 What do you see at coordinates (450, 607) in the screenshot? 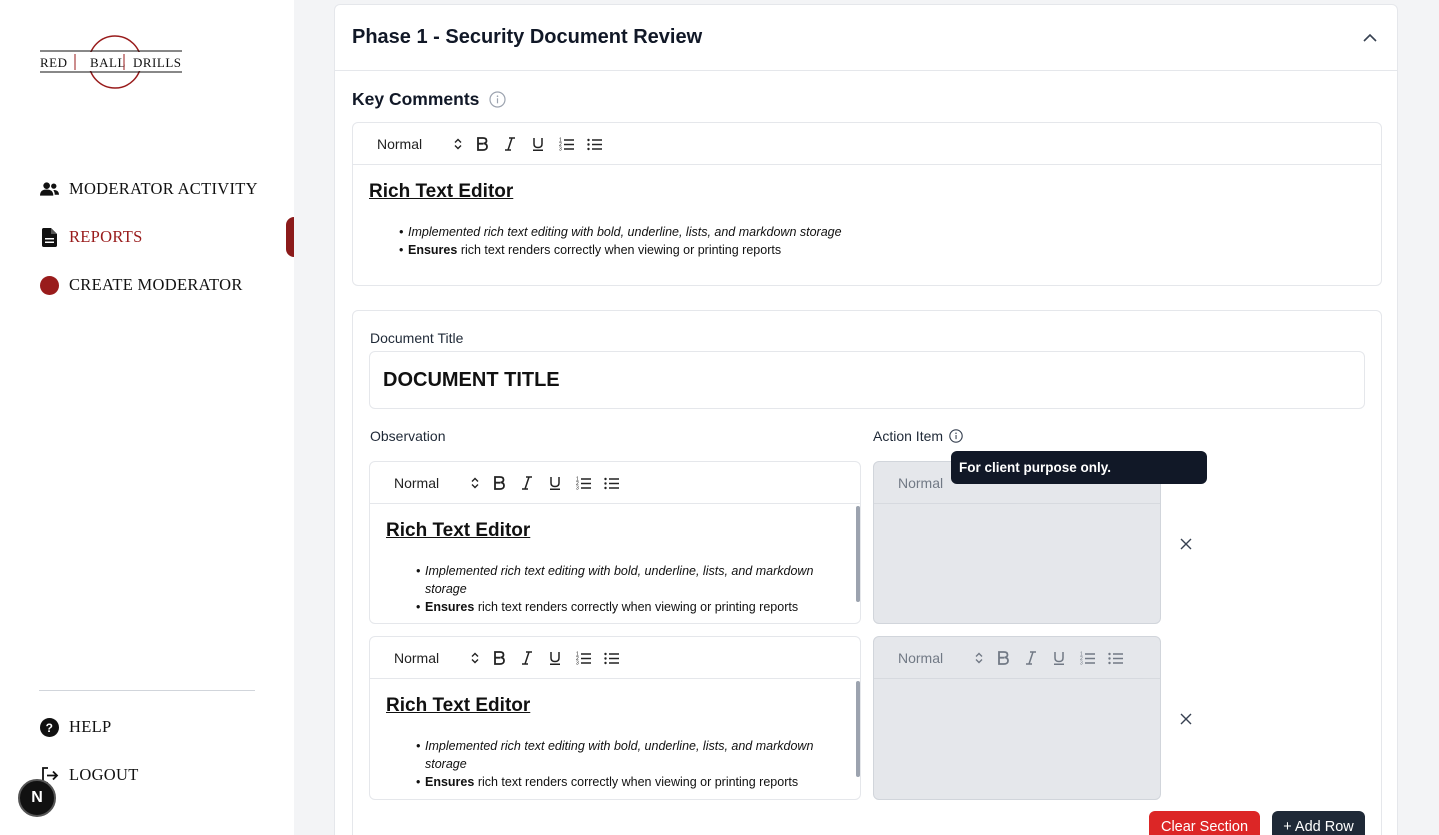
I see `bold-text: Ensures` at bounding box center [450, 607].